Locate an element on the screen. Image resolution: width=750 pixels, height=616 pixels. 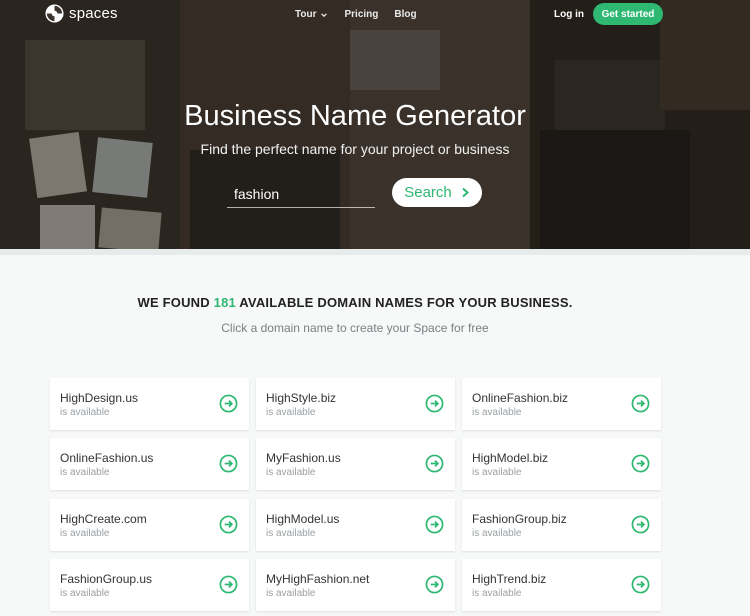
nav-link-pricing: Pricing is located at coordinates (361, 14).